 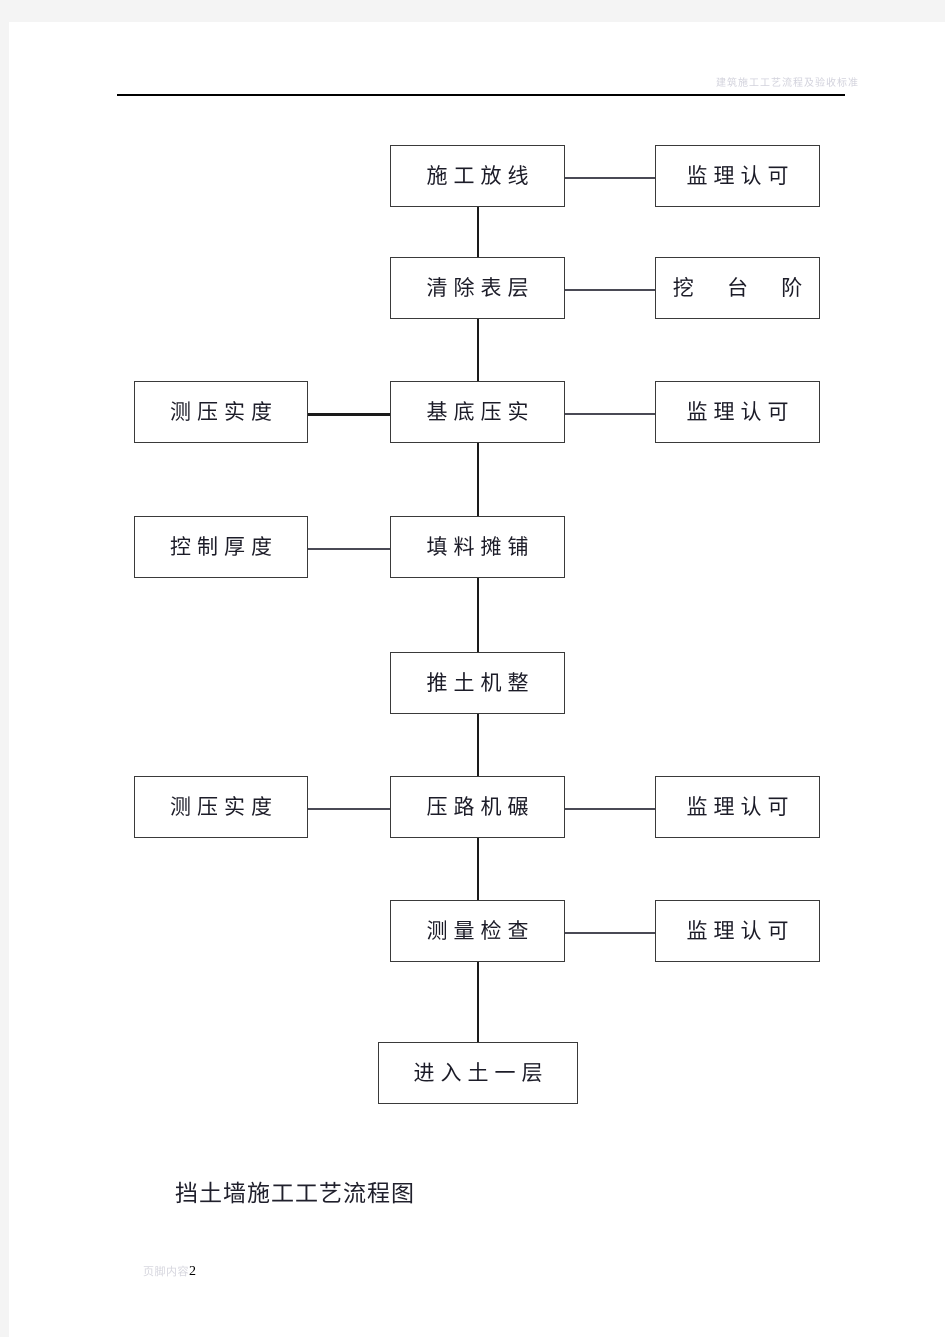 I want to click on node-测压实度-1: 测压实度, so click(x=221, y=412).